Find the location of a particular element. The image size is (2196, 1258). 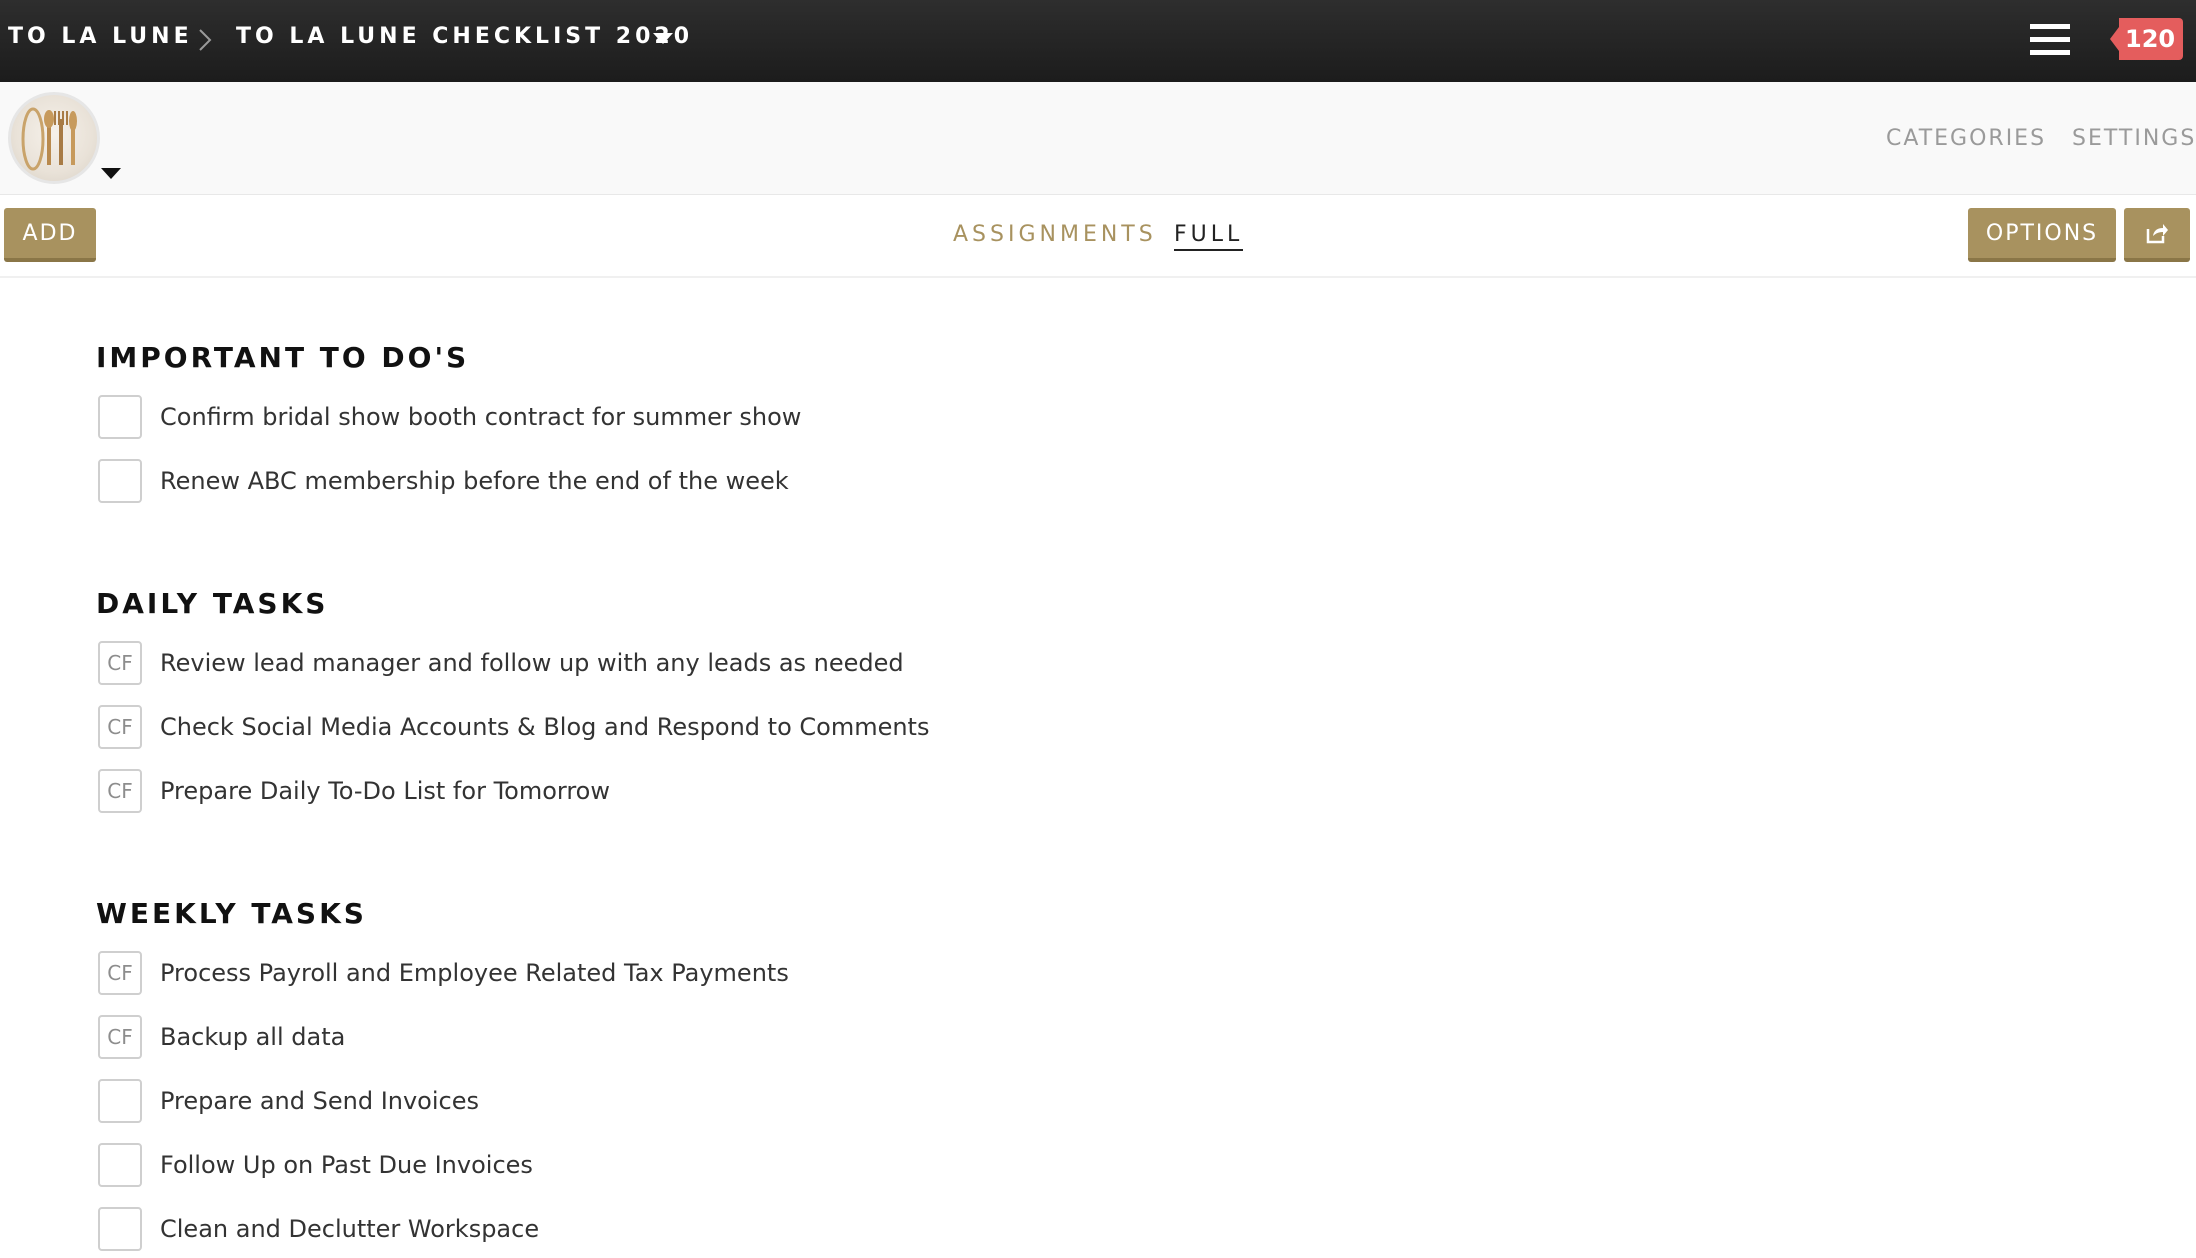

list-item: Prepare and Send Invoices is located at coordinates (288, 1101).